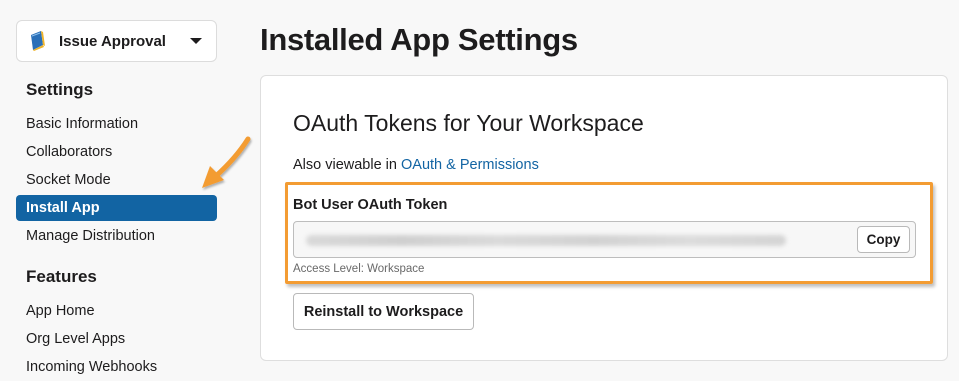  What do you see at coordinates (196, 41) in the screenshot?
I see `chevron-down-icon` at bounding box center [196, 41].